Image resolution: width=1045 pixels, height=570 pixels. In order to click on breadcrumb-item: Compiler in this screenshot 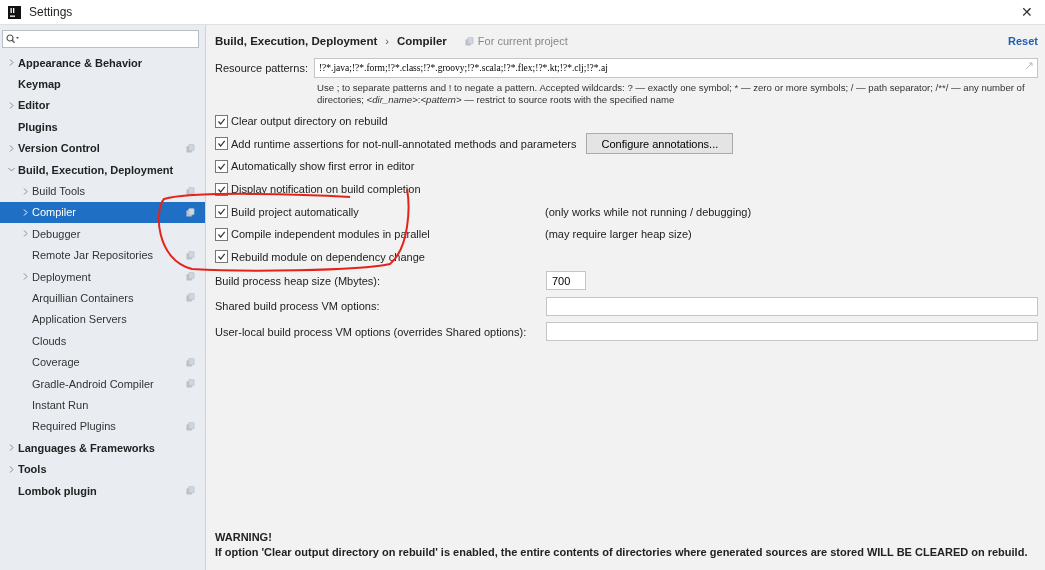, I will do `click(422, 41)`.